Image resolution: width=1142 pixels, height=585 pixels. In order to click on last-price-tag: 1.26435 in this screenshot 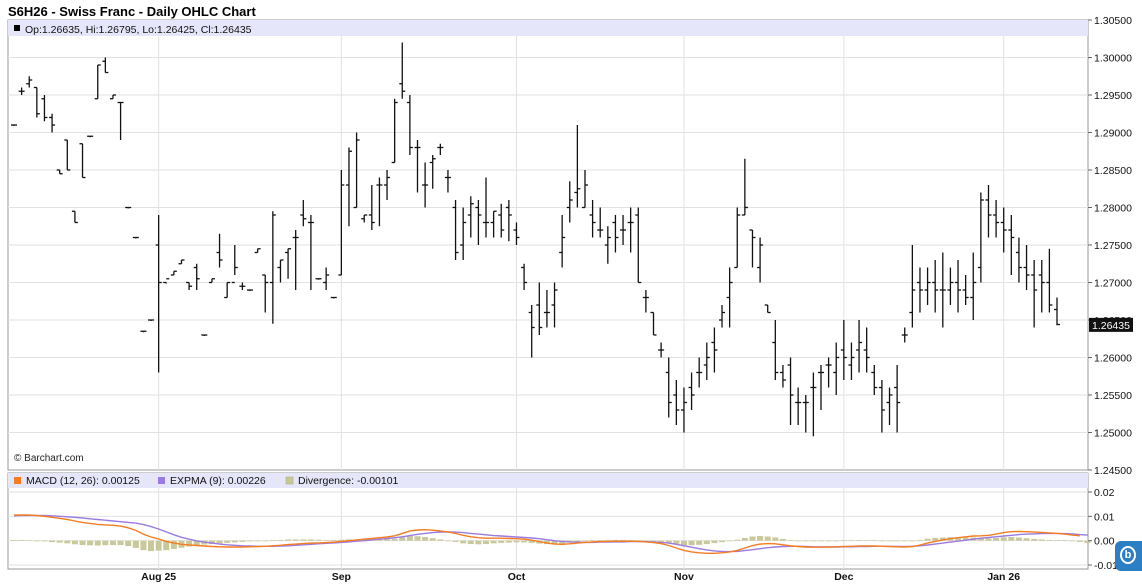, I will do `click(1111, 324)`.